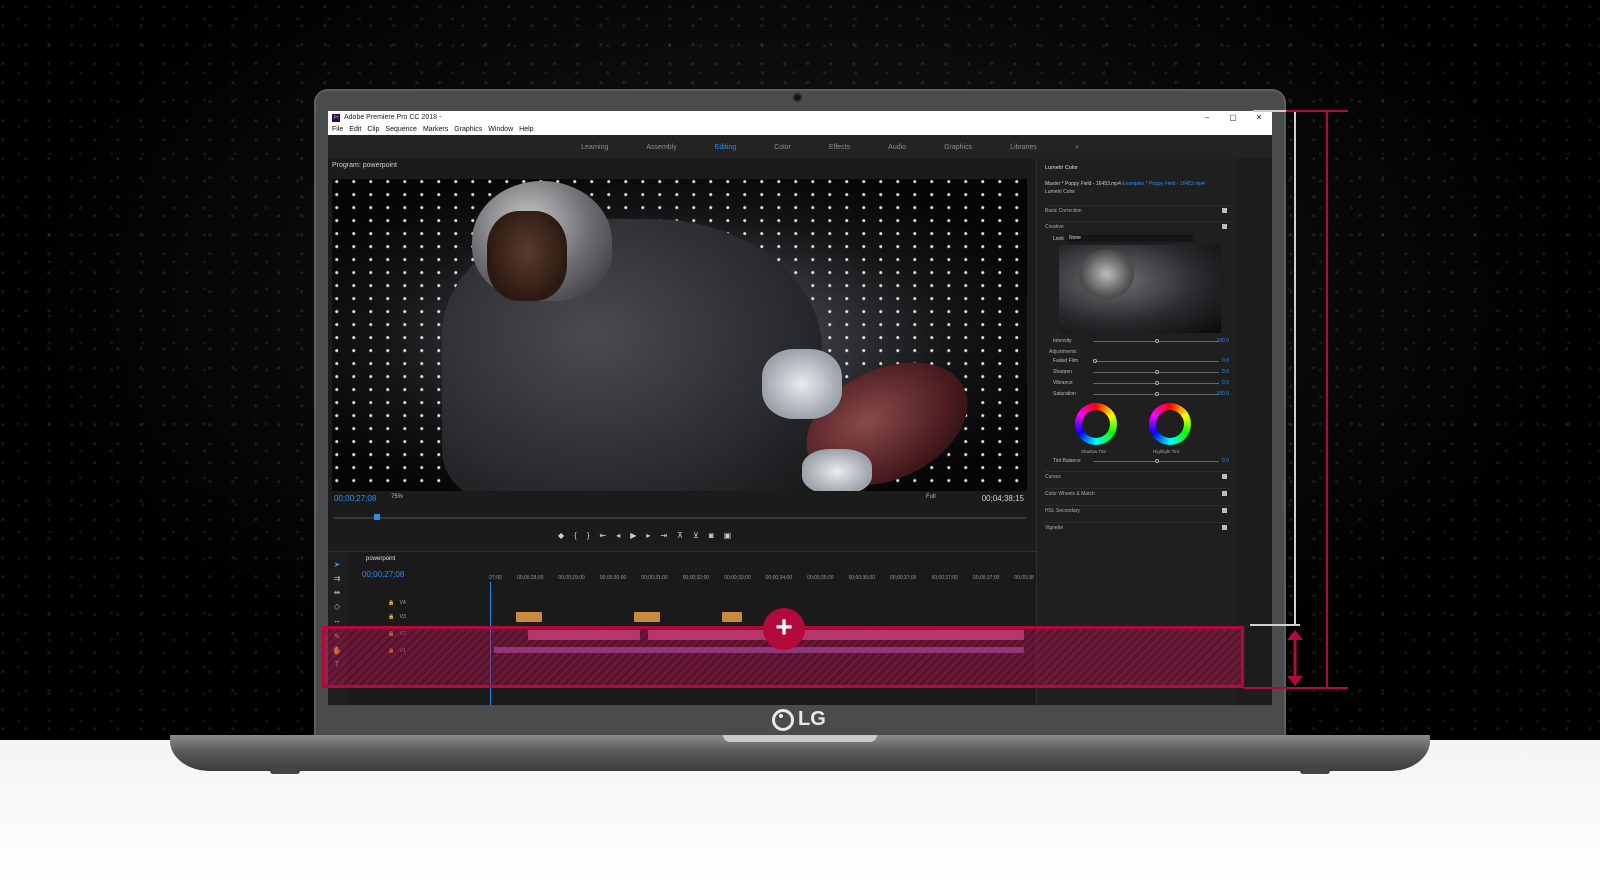  What do you see at coordinates (1138, 527) in the screenshot?
I see `section-vignette: Vignette` at bounding box center [1138, 527].